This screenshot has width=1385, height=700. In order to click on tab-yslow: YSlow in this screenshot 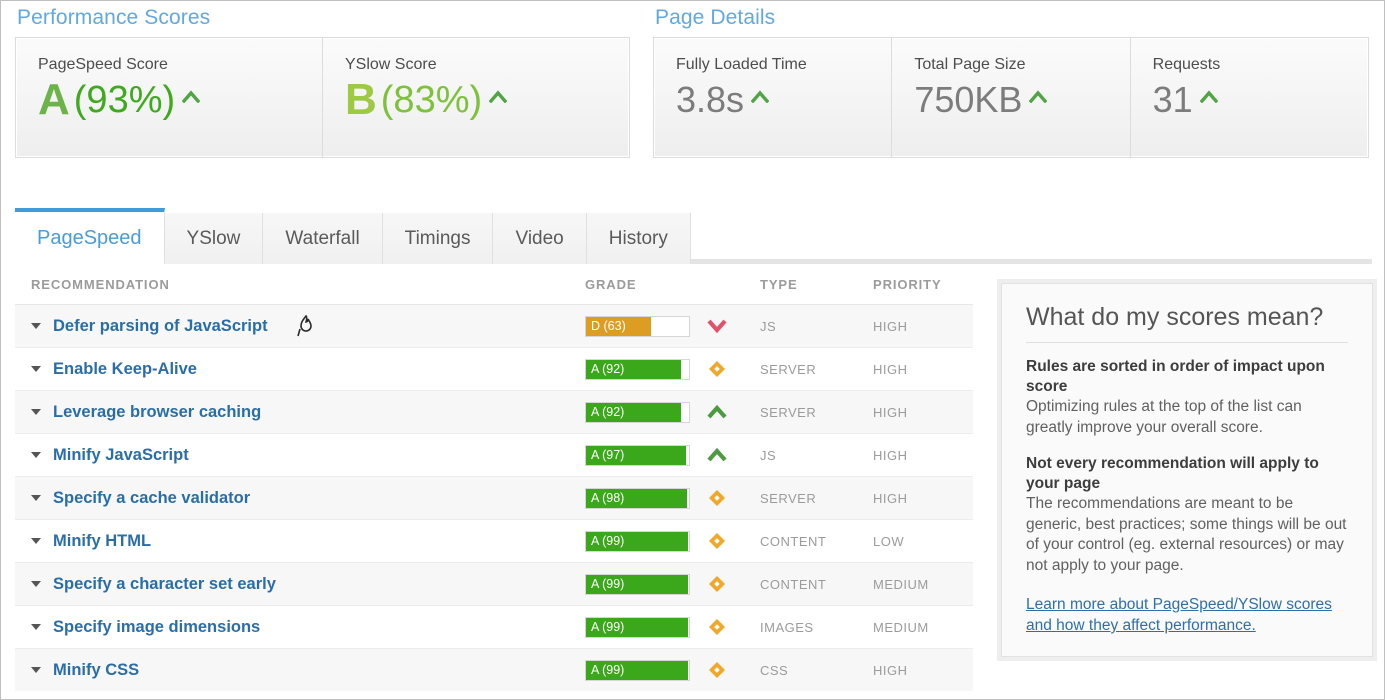, I will do `click(214, 238)`.